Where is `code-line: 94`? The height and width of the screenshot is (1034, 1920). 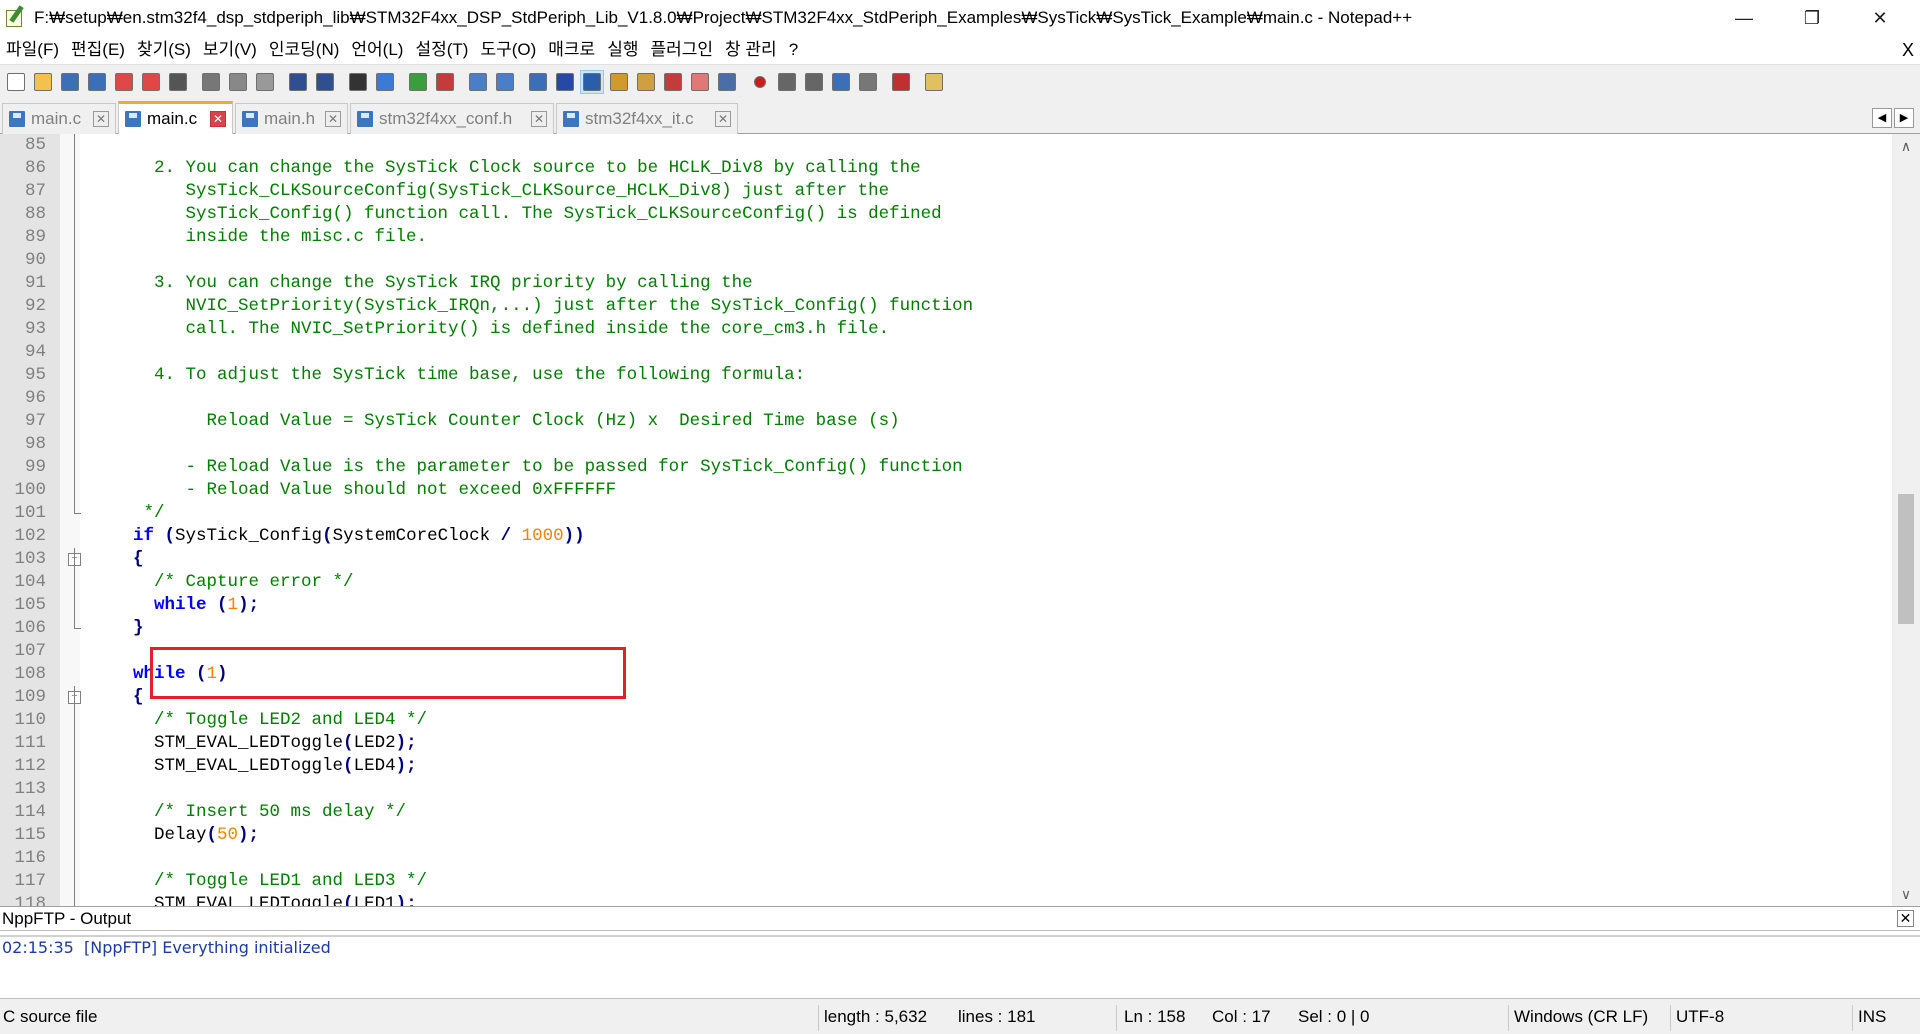 code-line: 94 is located at coordinates (958, 352).